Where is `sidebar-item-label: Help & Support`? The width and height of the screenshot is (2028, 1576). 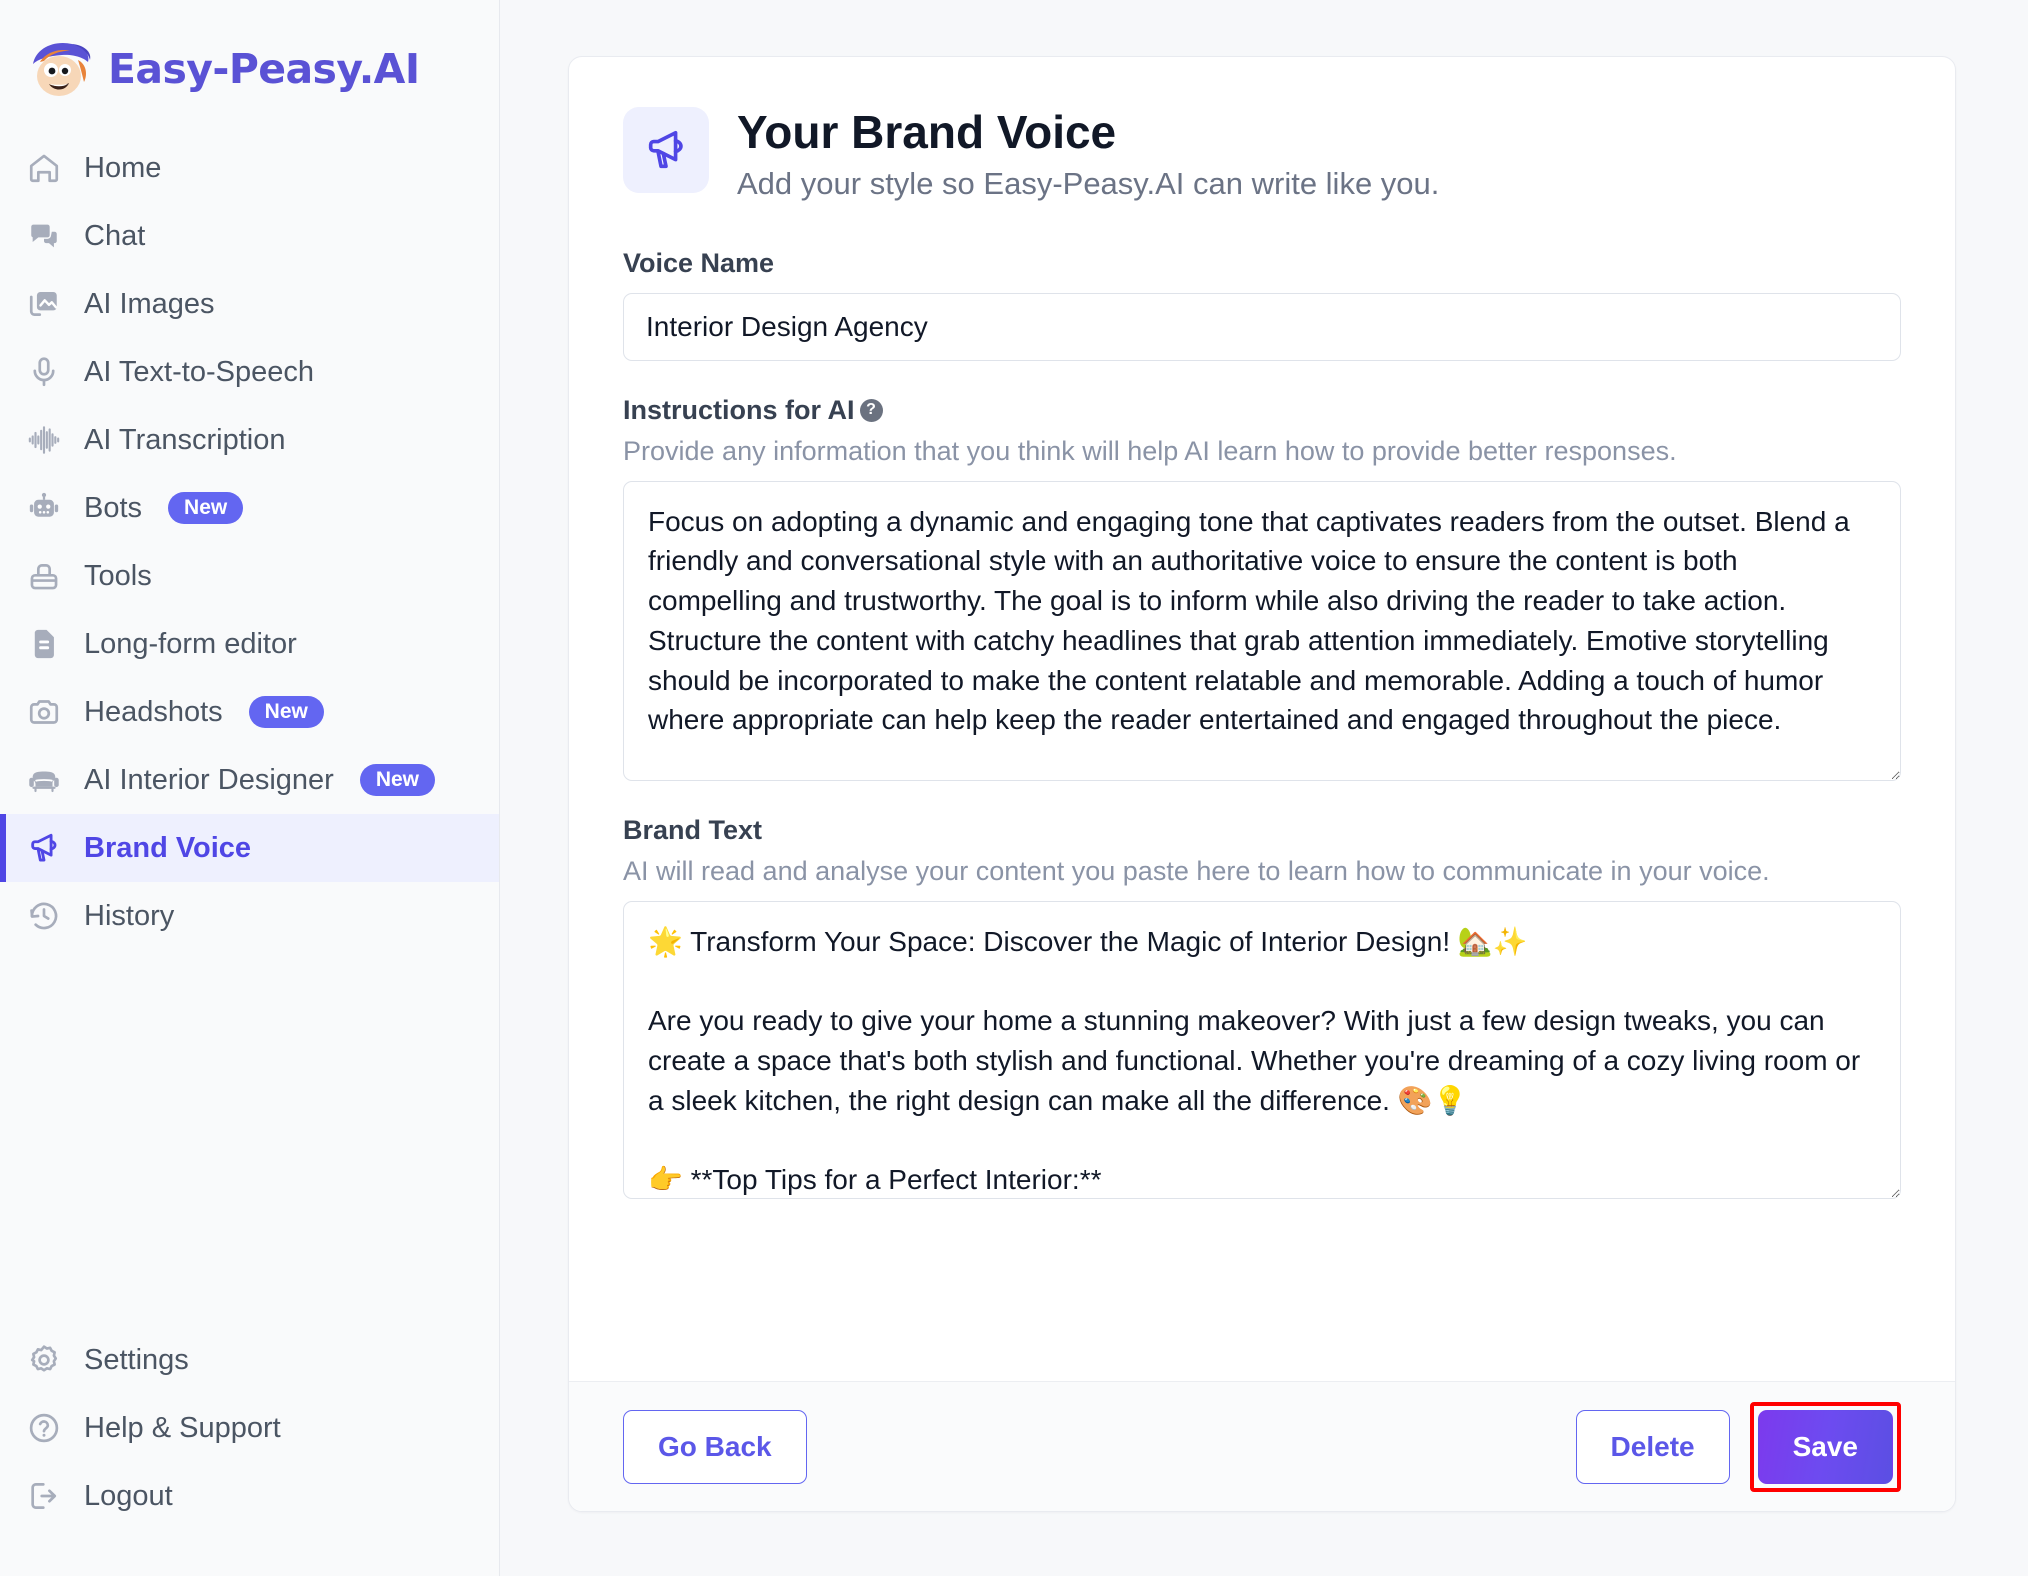
sidebar-item-label: Help & Support is located at coordinates (182, 1427).